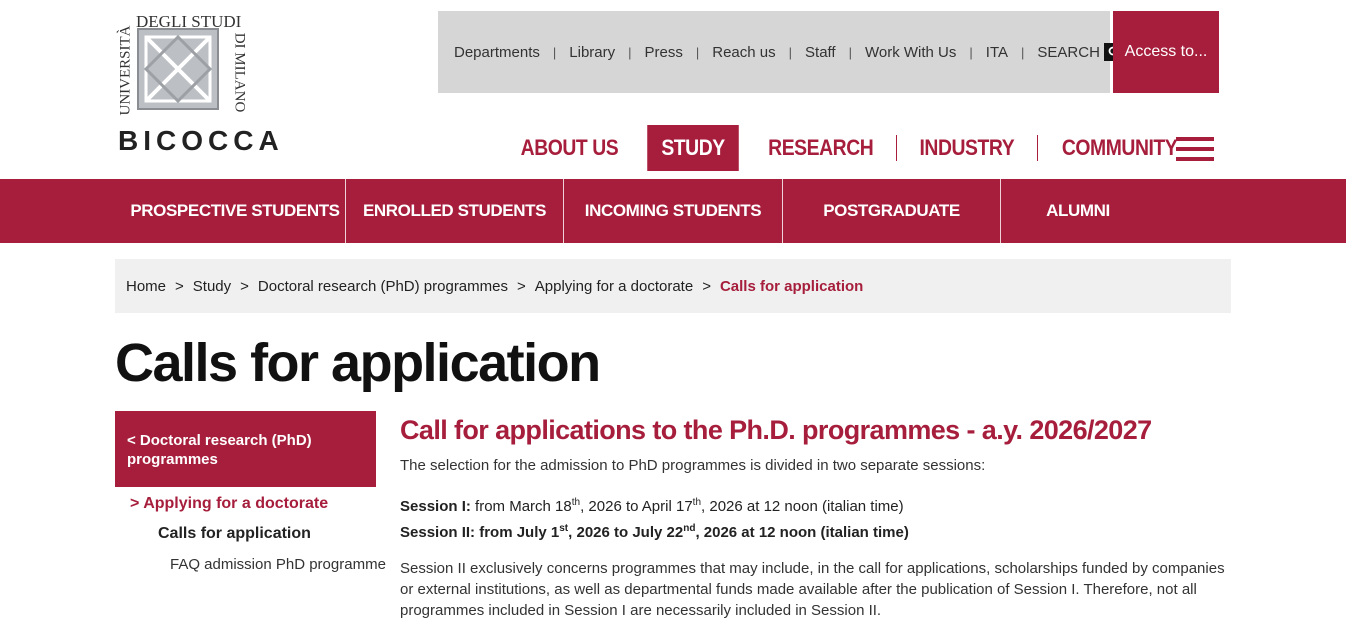 This screenshot has height=631, width=1346. What do you see at coordinates (592, 52) in the screenshot?
I see `utility-link-library: Library` at bounding box center [592, 52].